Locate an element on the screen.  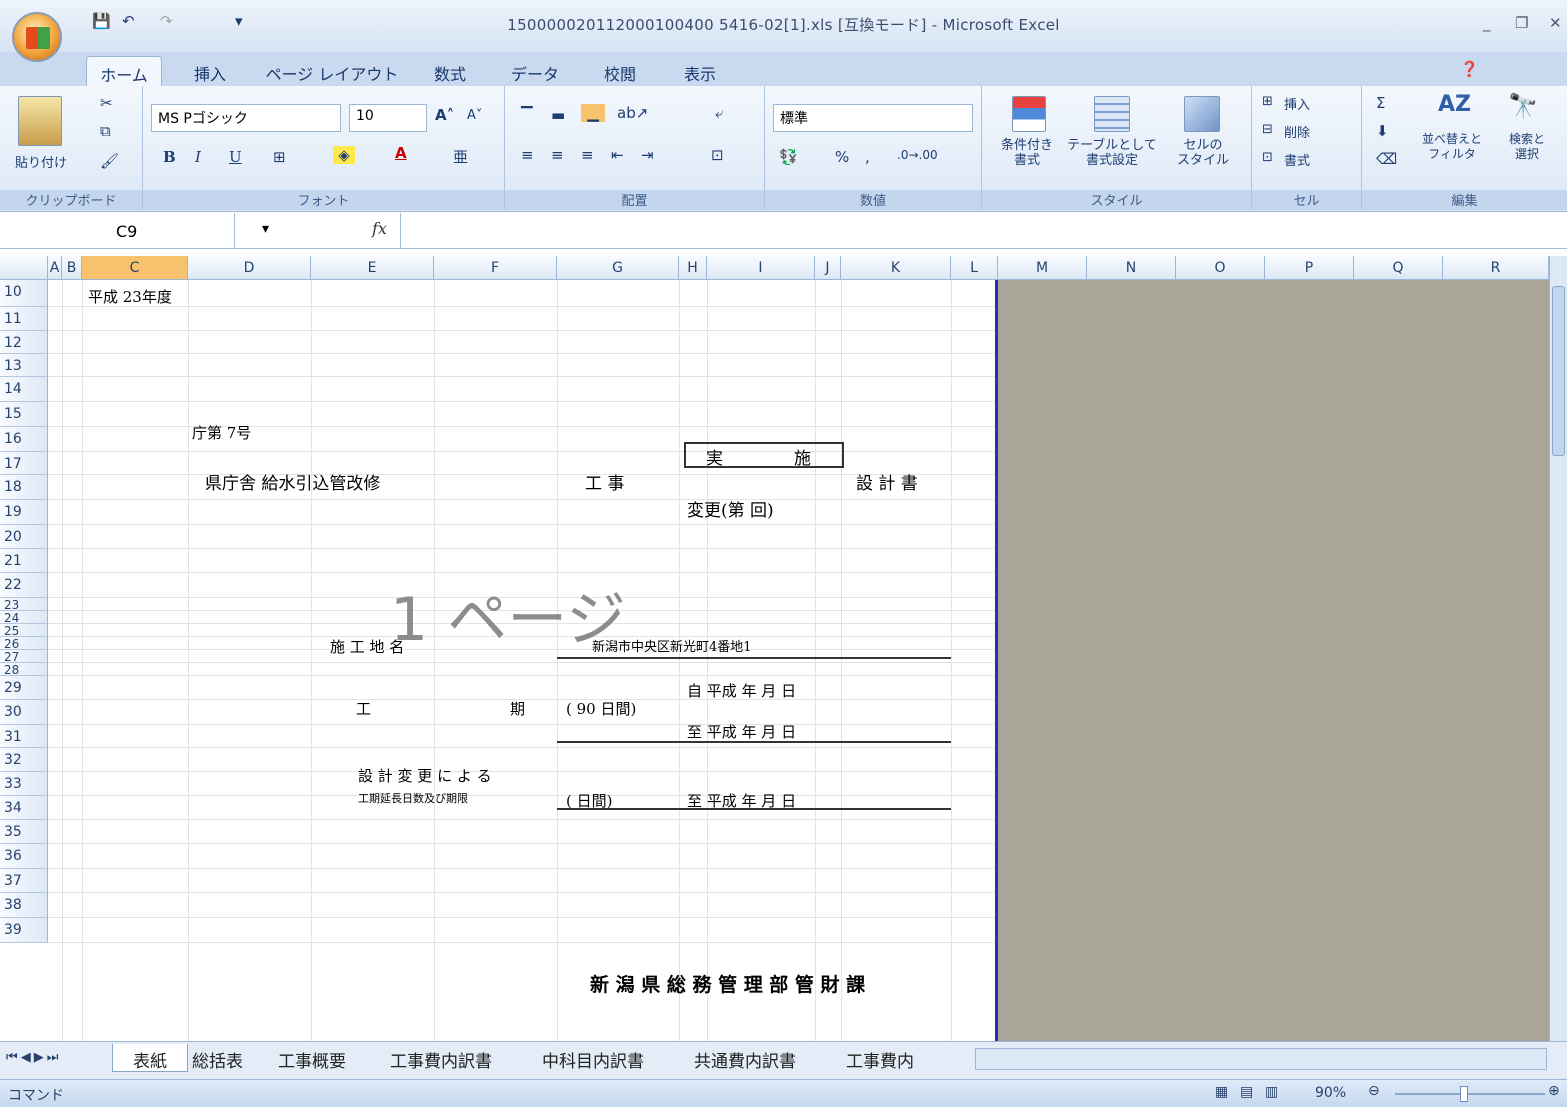
format-cells-button: 書式 is located at coordinates (1297, 159).